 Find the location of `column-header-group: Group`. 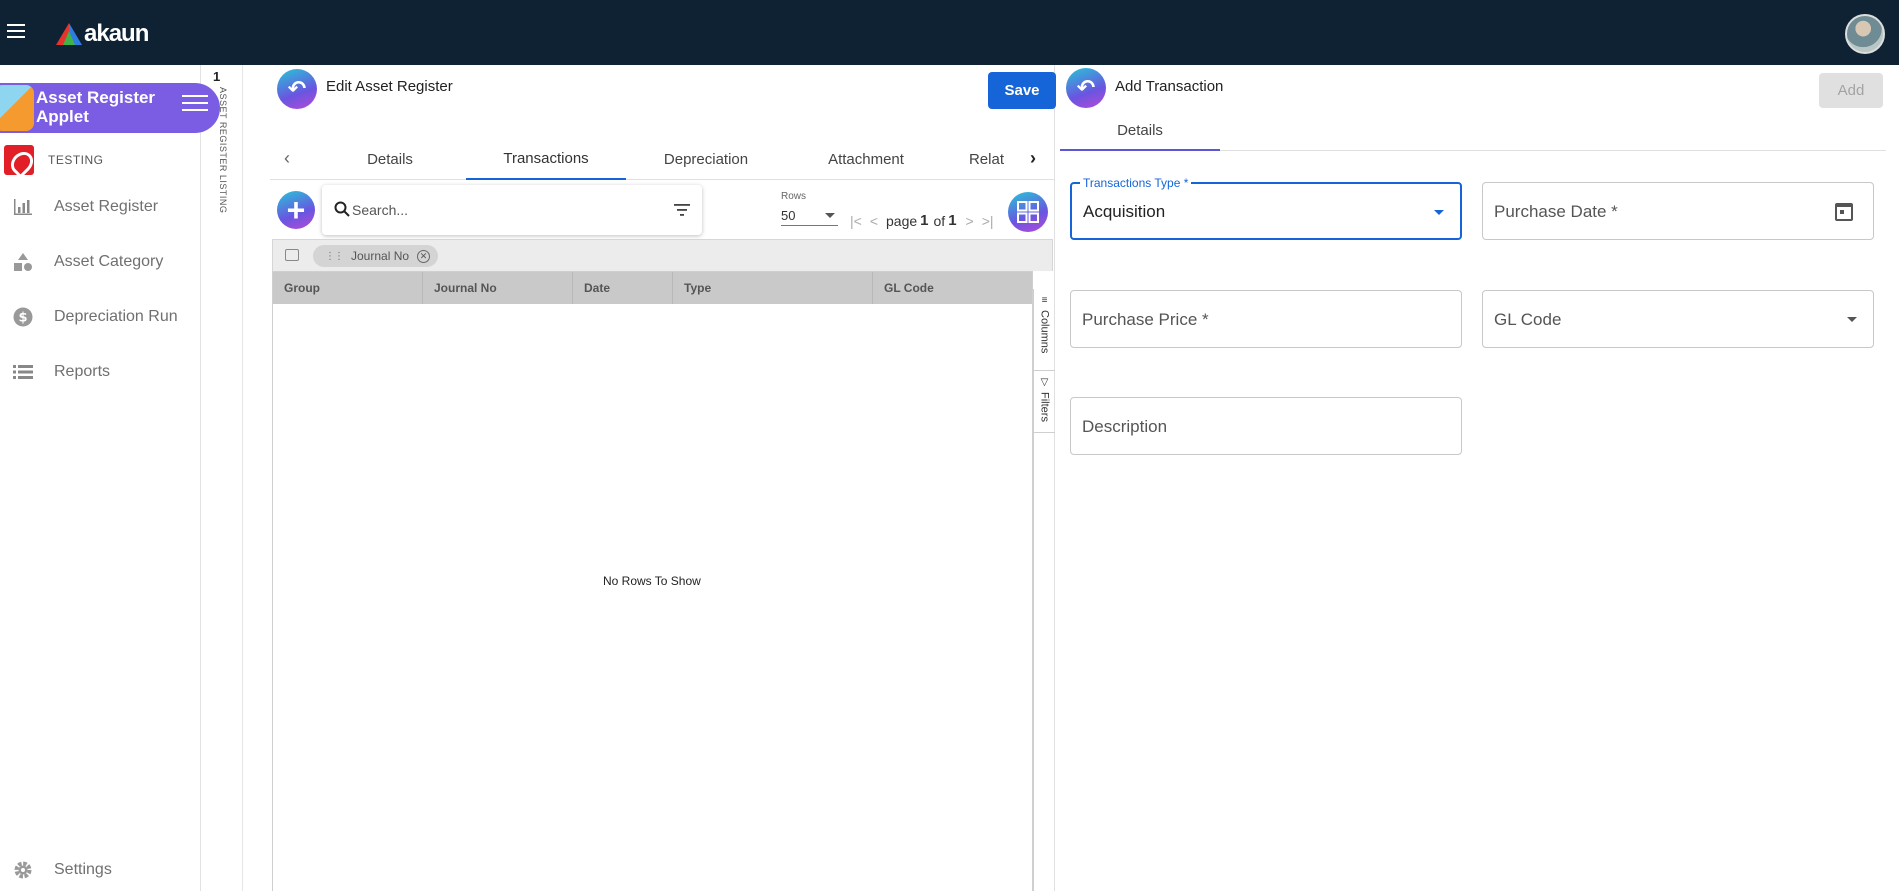

column-header-group: Group is located at coordinates (348, 288).